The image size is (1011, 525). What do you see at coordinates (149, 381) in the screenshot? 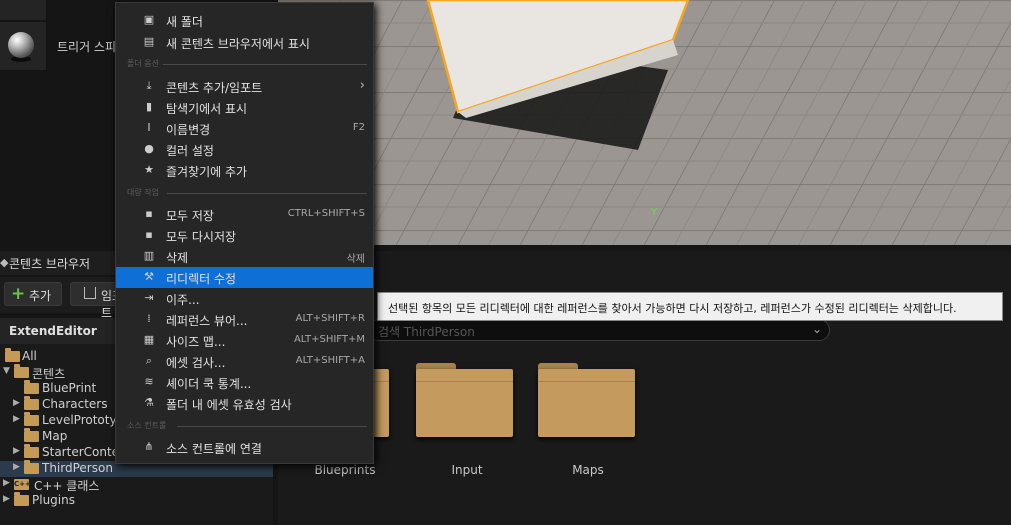
I see `shader-icon: ≋` at bounding box center [149, 381].